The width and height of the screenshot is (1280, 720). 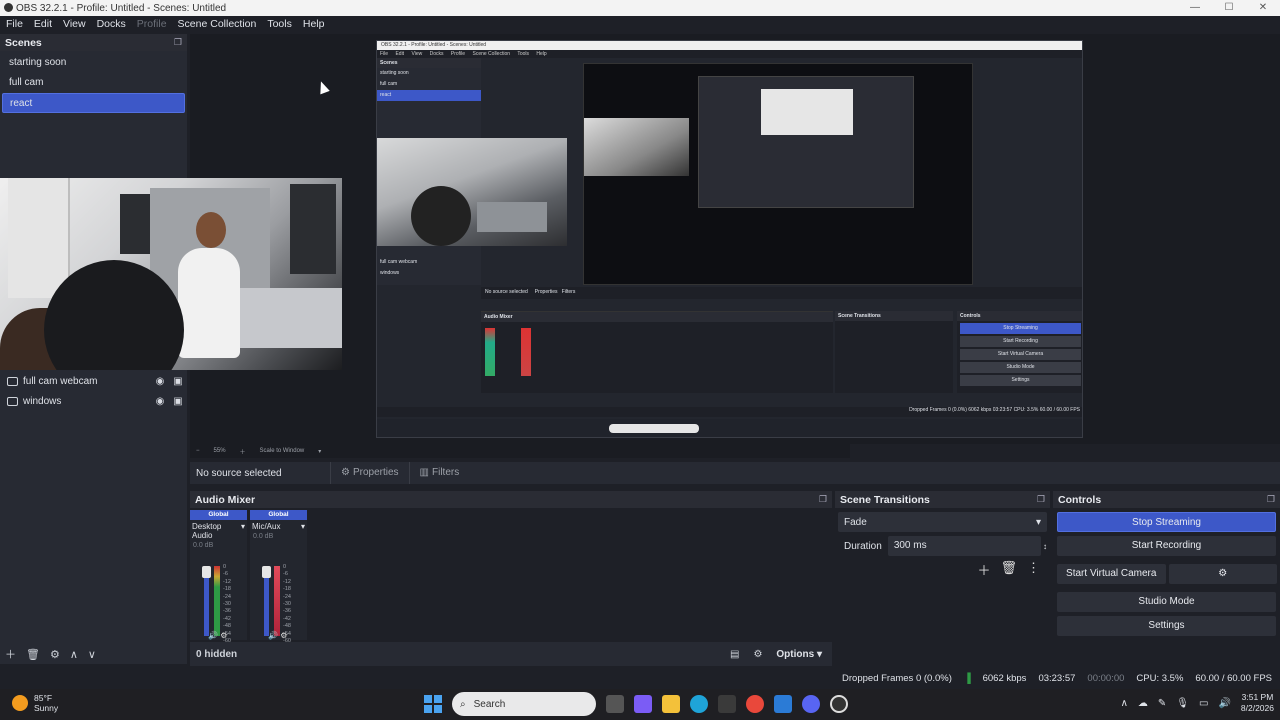 What do you see at coordinates (839, 704) in the screenshot?
I see `obs-icon` at bounding box center [839, 704].